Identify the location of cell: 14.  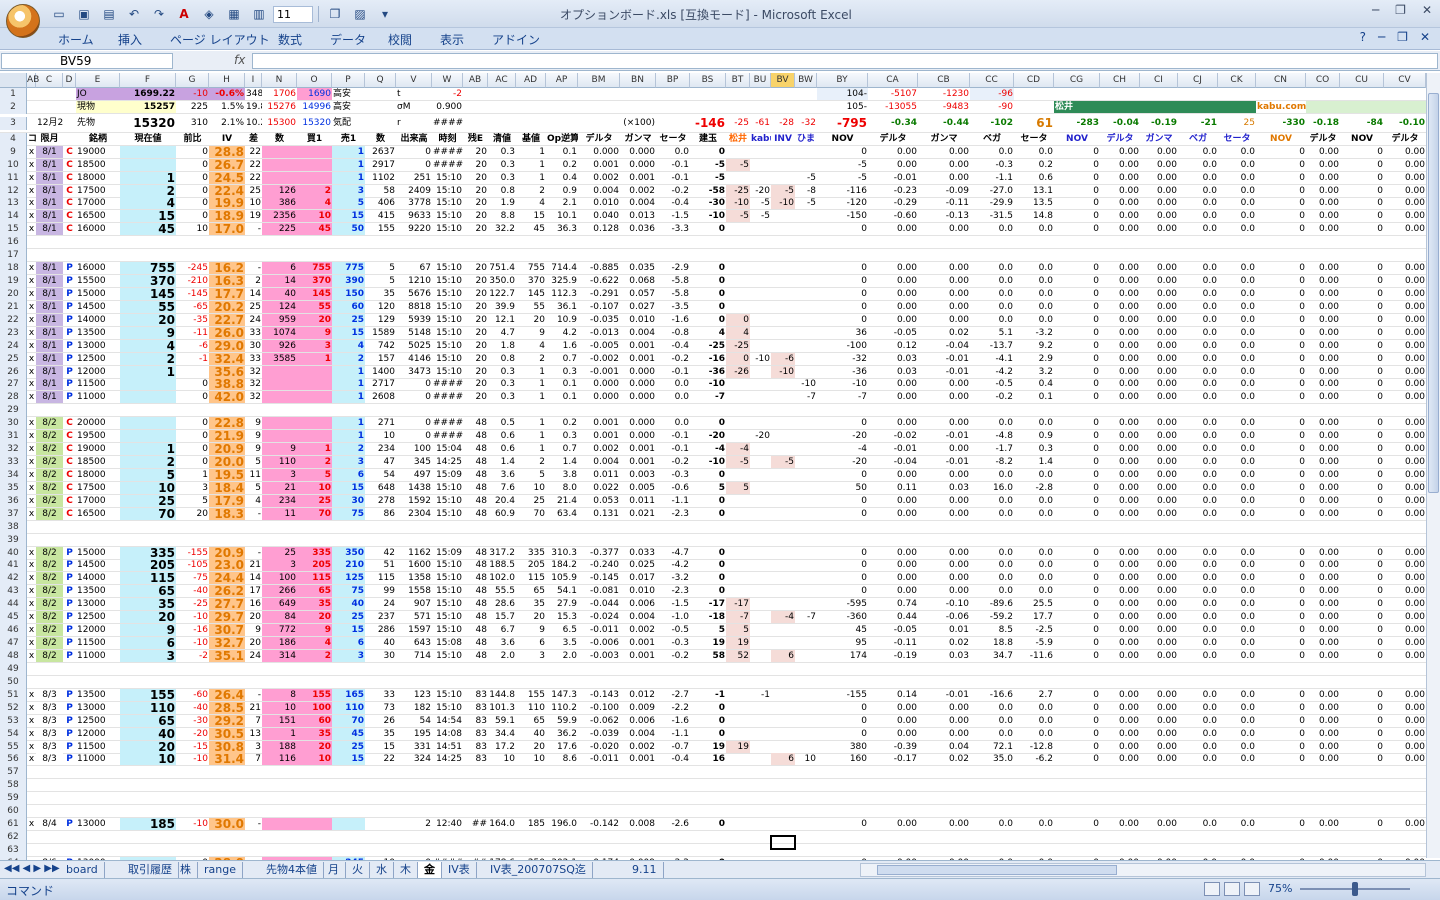
(279, 281).